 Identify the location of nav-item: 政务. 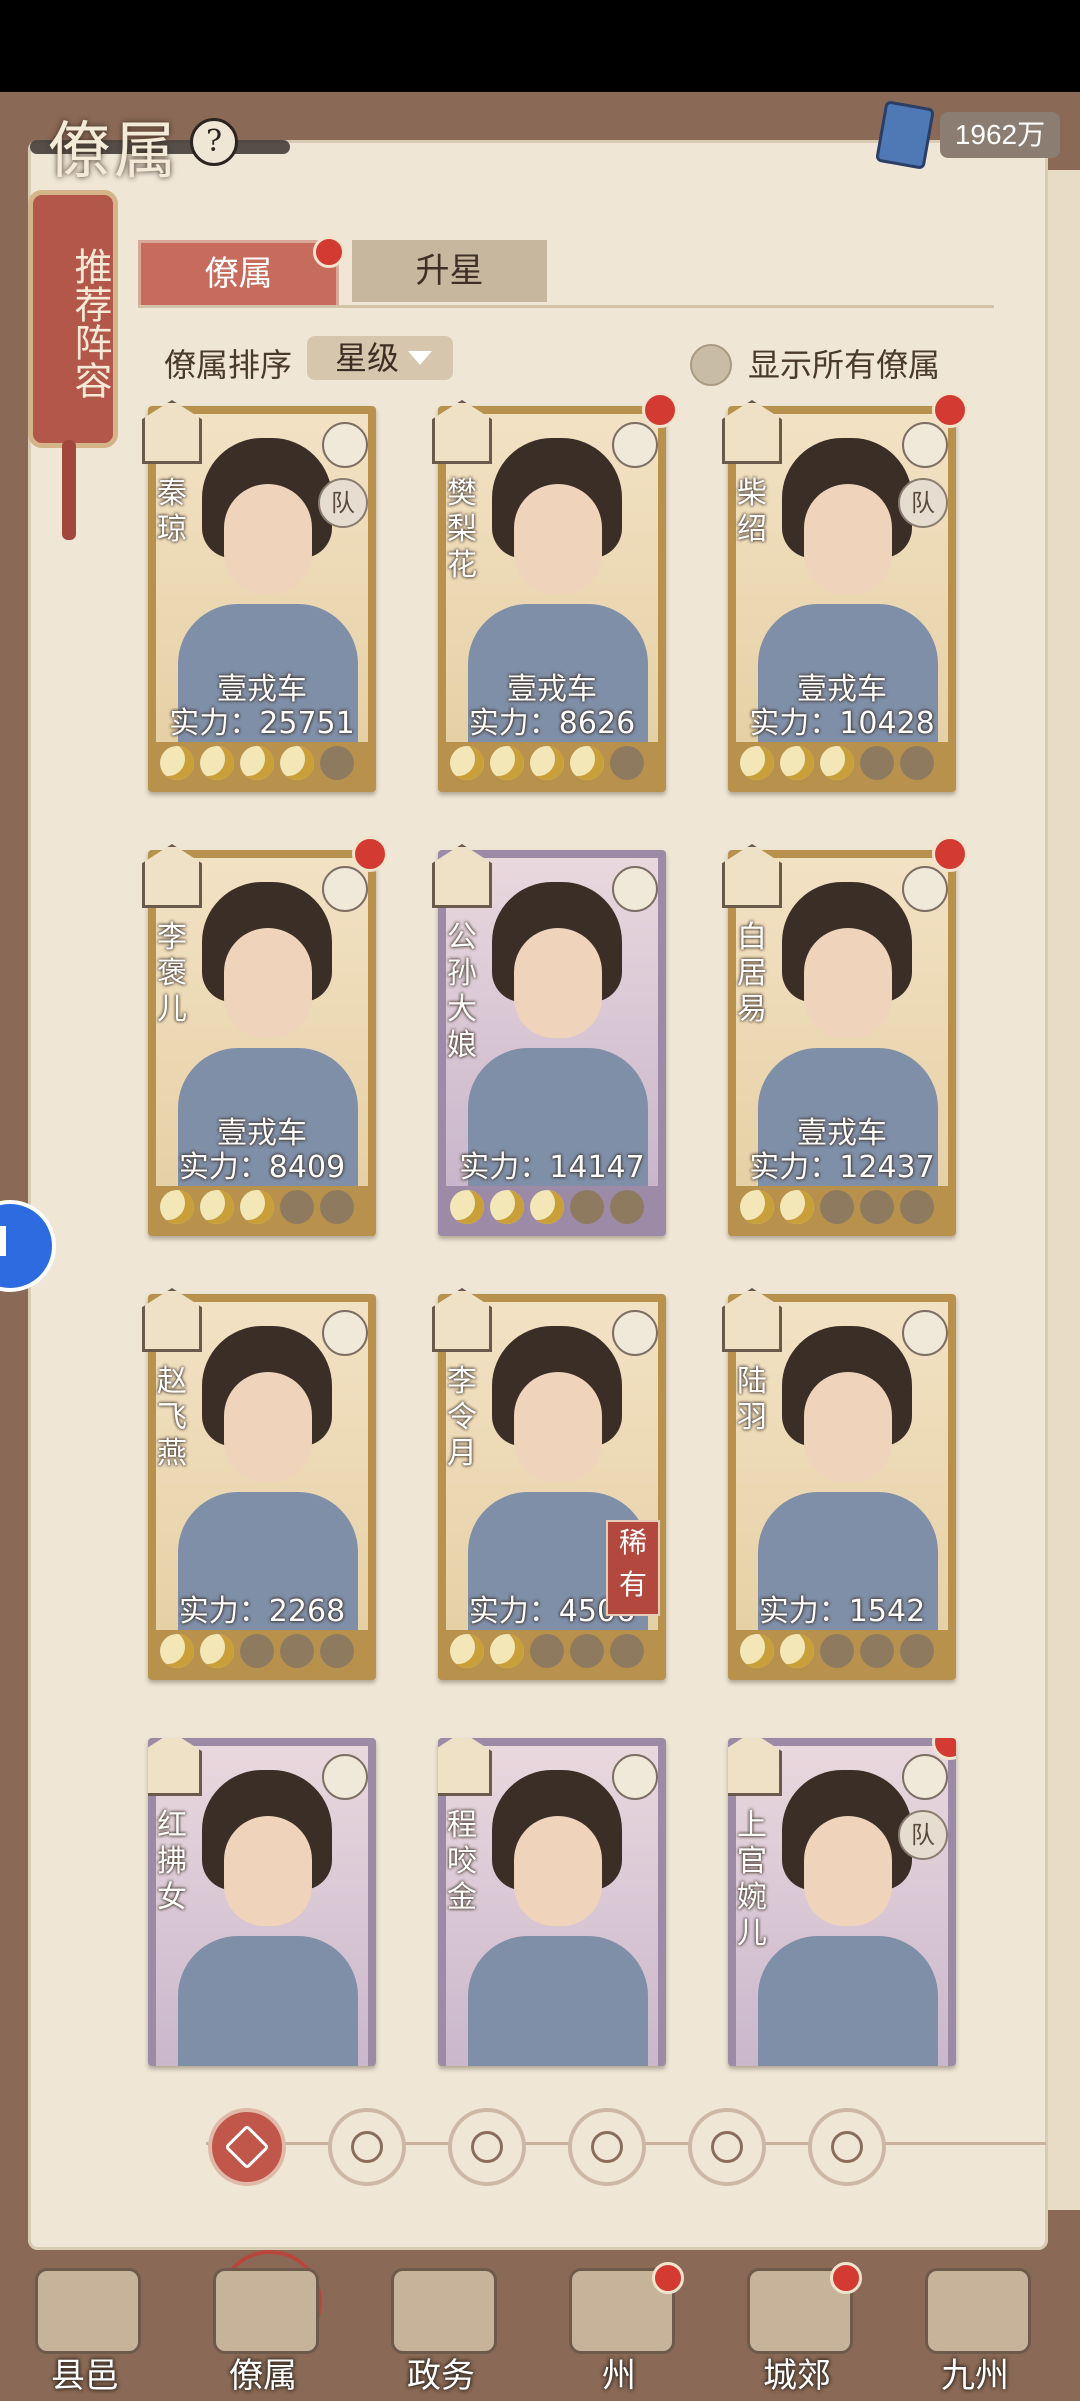
(441, 2330).